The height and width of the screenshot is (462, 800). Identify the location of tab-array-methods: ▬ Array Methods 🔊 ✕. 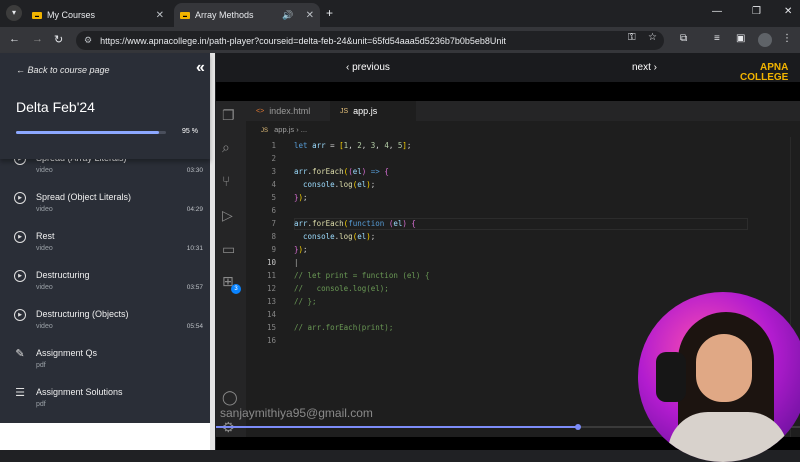
(247, 15).